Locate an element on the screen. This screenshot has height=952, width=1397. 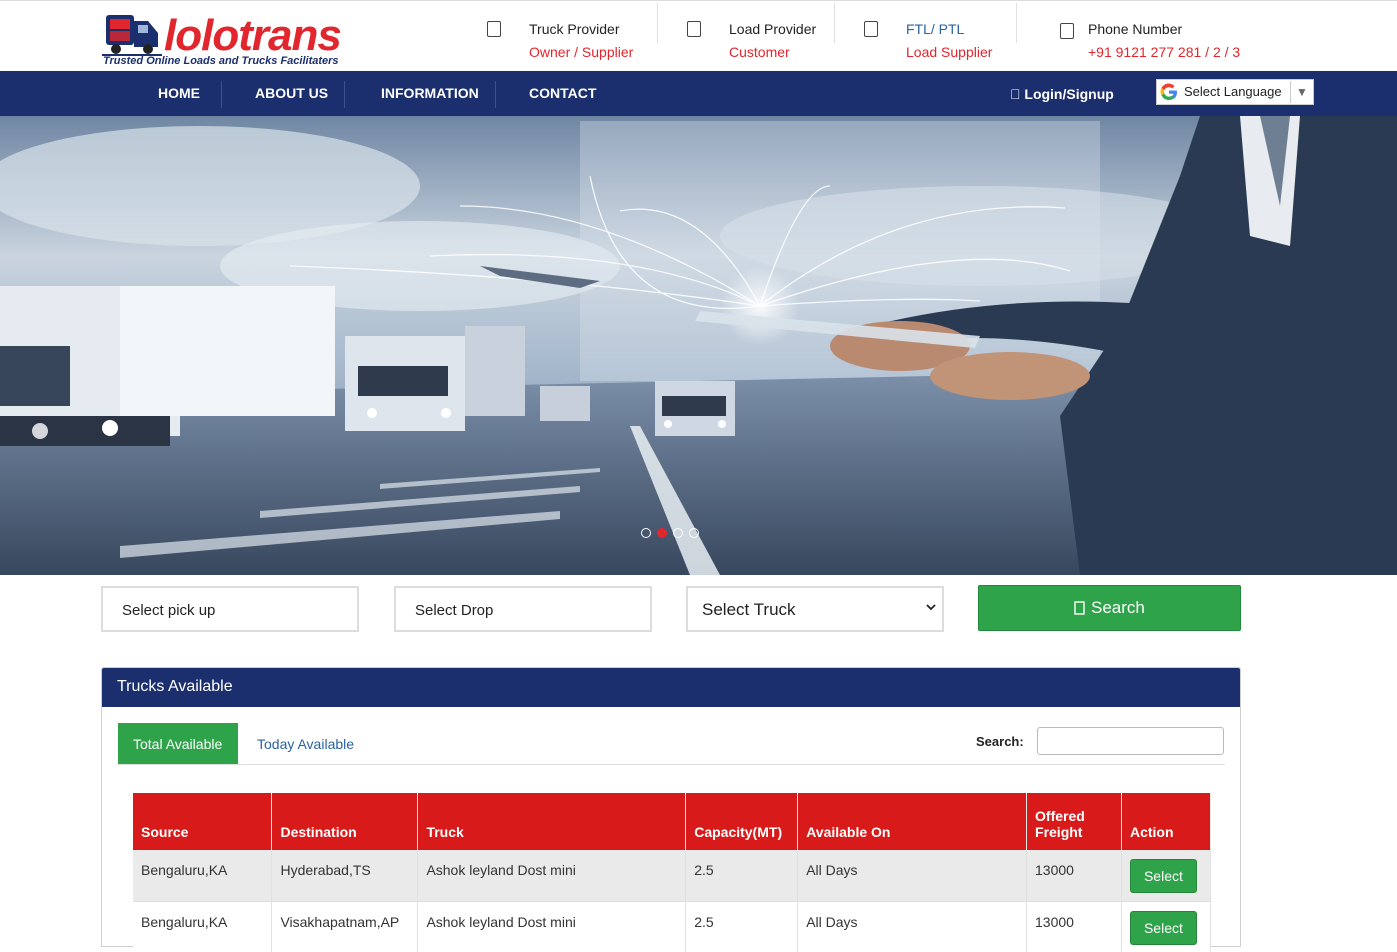
tab-total-available: Total Available is located at coordinates (178, 743).